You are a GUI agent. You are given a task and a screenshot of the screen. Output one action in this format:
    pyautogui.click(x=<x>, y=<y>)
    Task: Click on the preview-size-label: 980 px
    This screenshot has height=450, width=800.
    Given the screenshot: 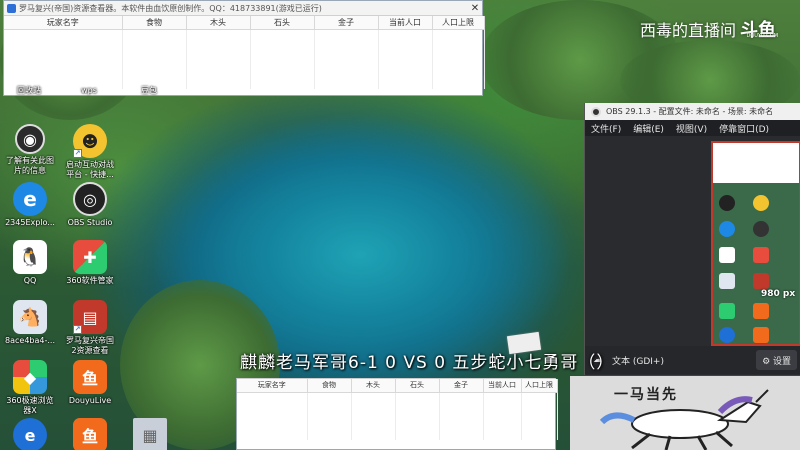 What is the action you would take?
    pyautogui.click(x=778, y=294)
    